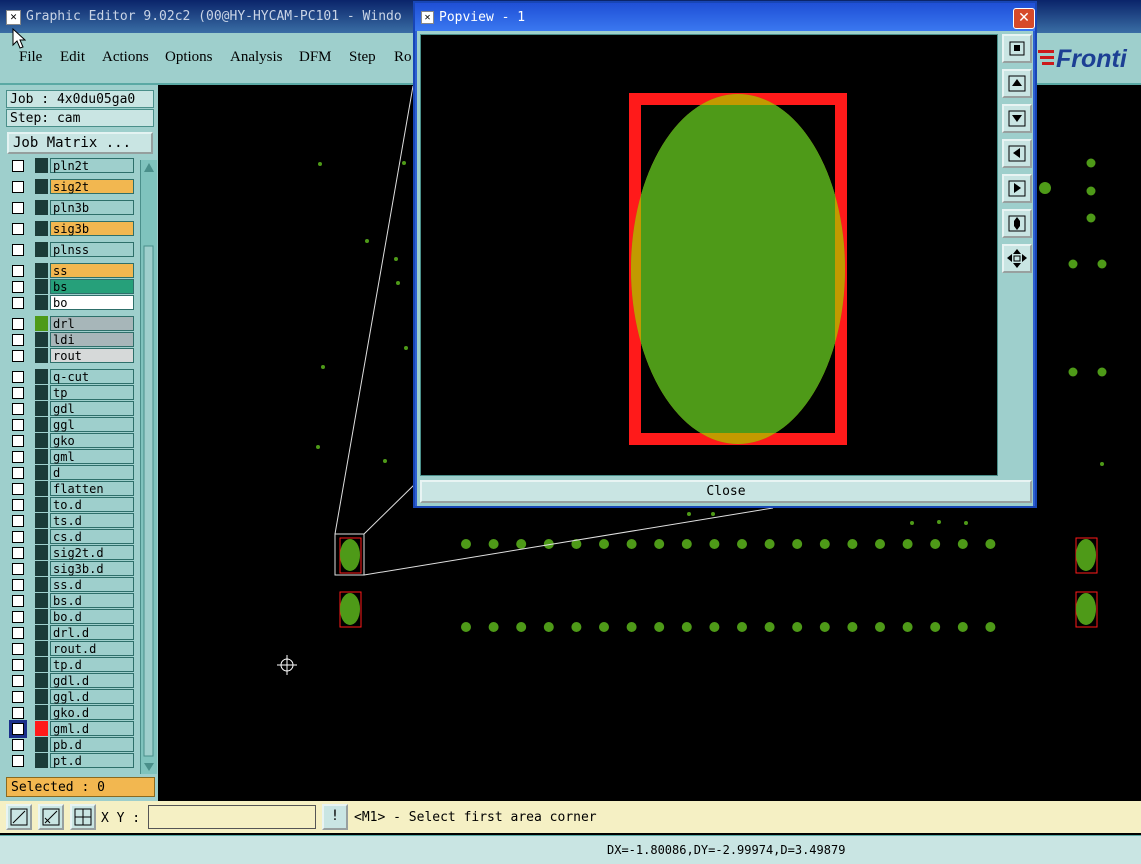  What do you see at coordinates (148, 467) in the screenshot?
I see `layer-scrollbar` at bounding box center [148, 467].